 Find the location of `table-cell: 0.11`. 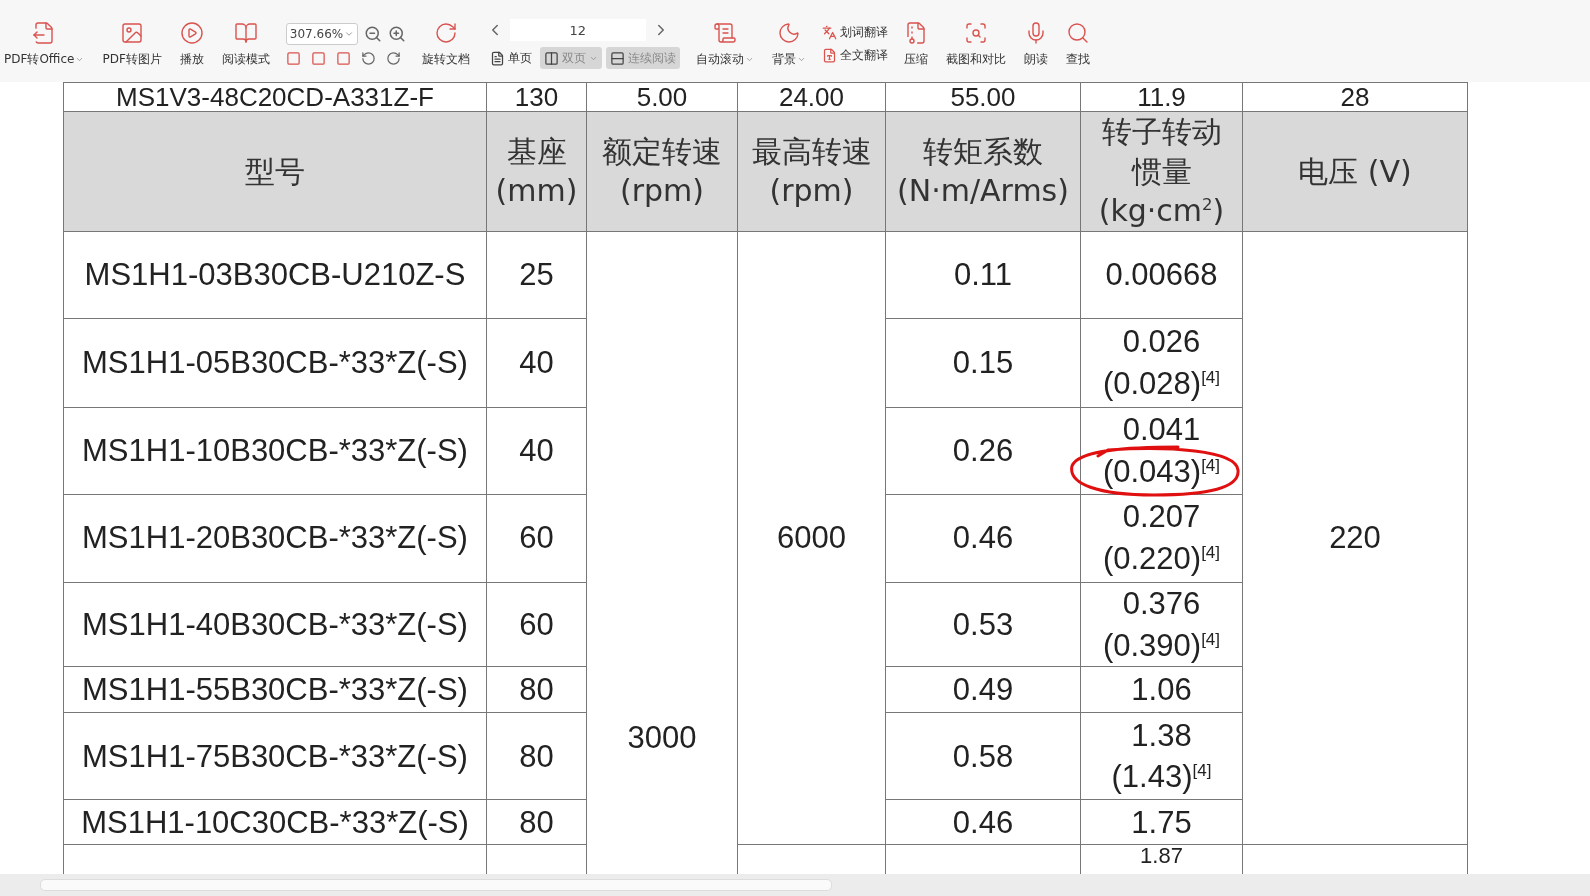

table-cell: 0.11 is located at coordinates (983, 275).